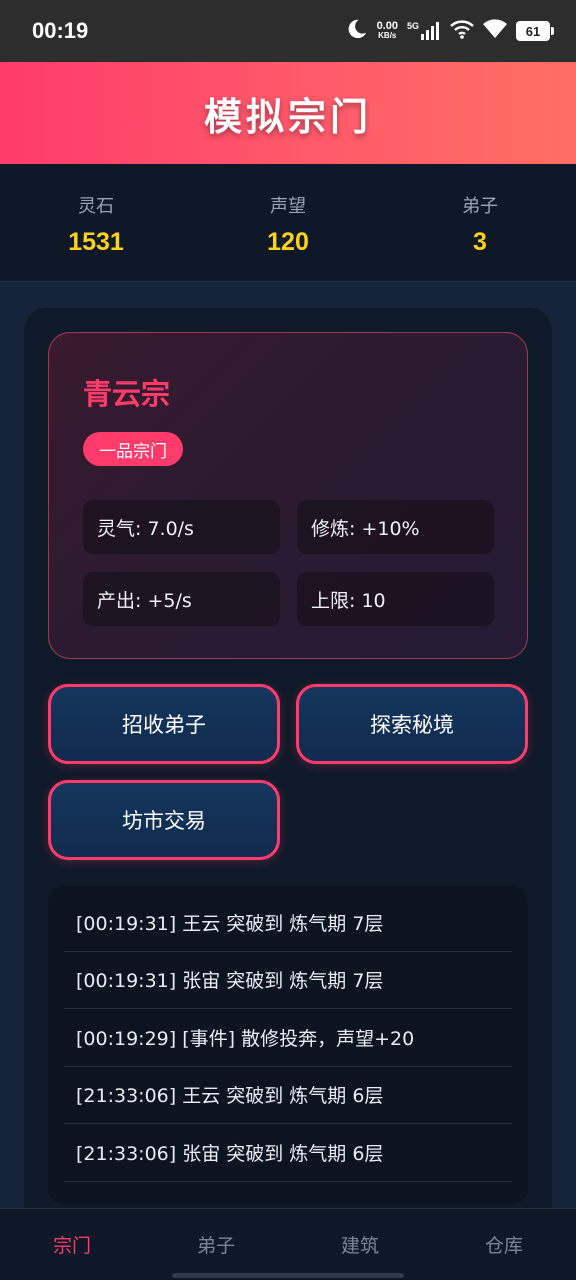 Image resolution: width=576 pixels, height=1280 pixels. I want to click on bottom-nav: 宗门 弟子 建筑 仓库, so click(288, 1244).